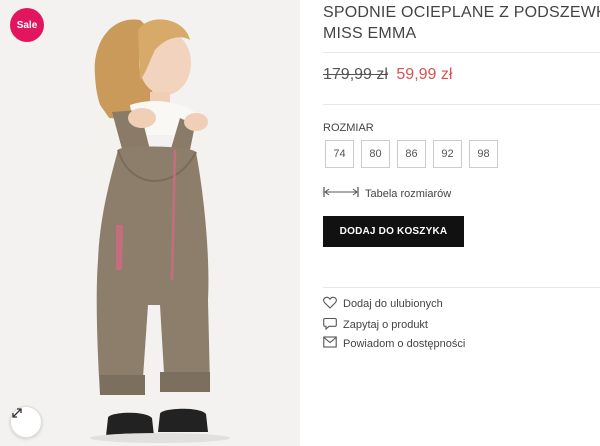  Describe the element at coordinates (483, 154) in the screenshot. I see `size-option-98: 98` at that location.